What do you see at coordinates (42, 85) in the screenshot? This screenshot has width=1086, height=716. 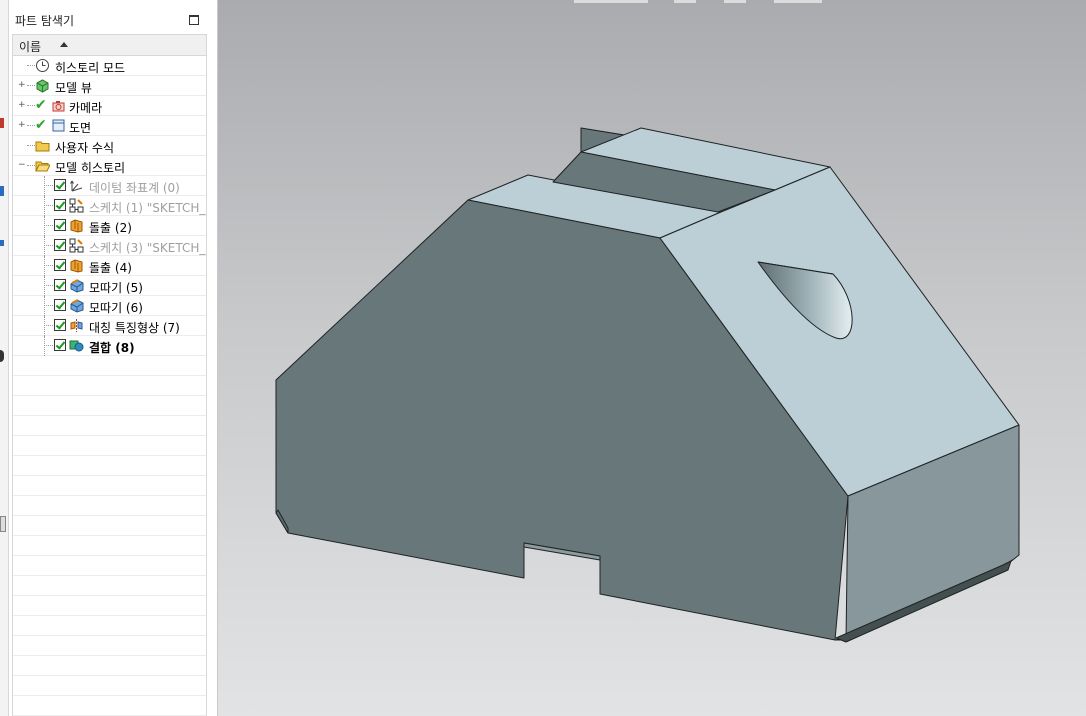 I see `model-view-icon` at bounding box center [42, 85].